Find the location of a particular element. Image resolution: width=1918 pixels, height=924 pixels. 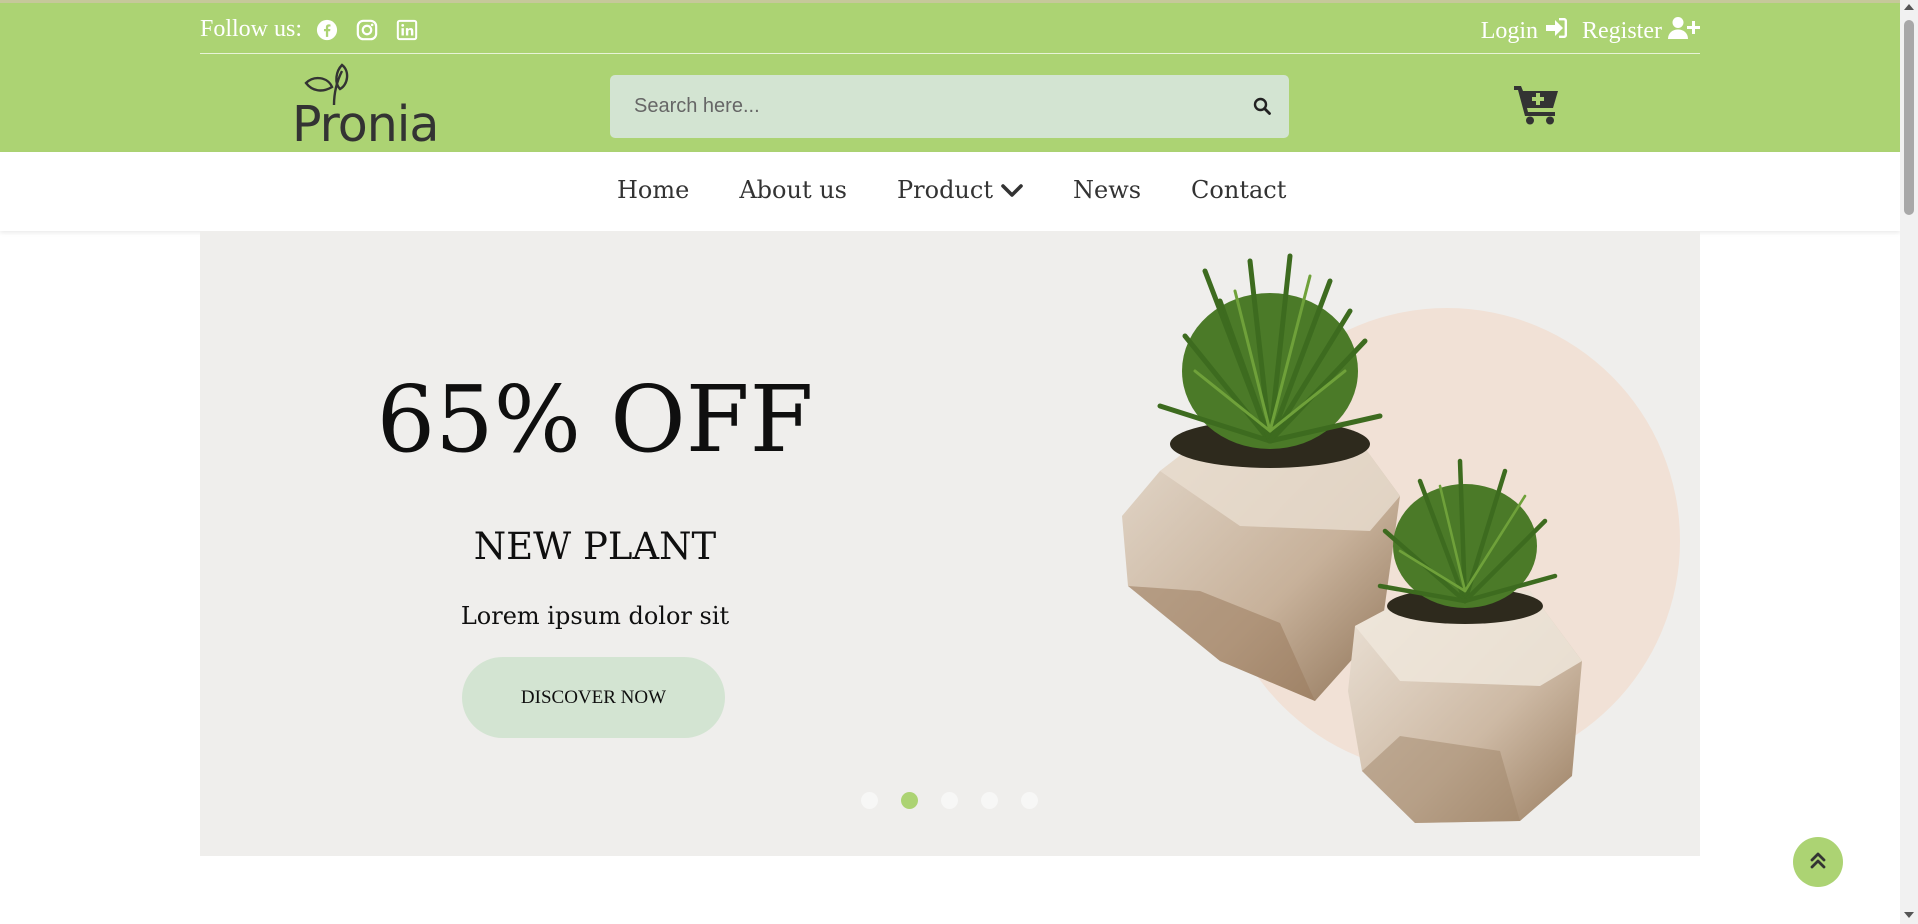

nav-item-label: Product is located at coordinates (945, 190).